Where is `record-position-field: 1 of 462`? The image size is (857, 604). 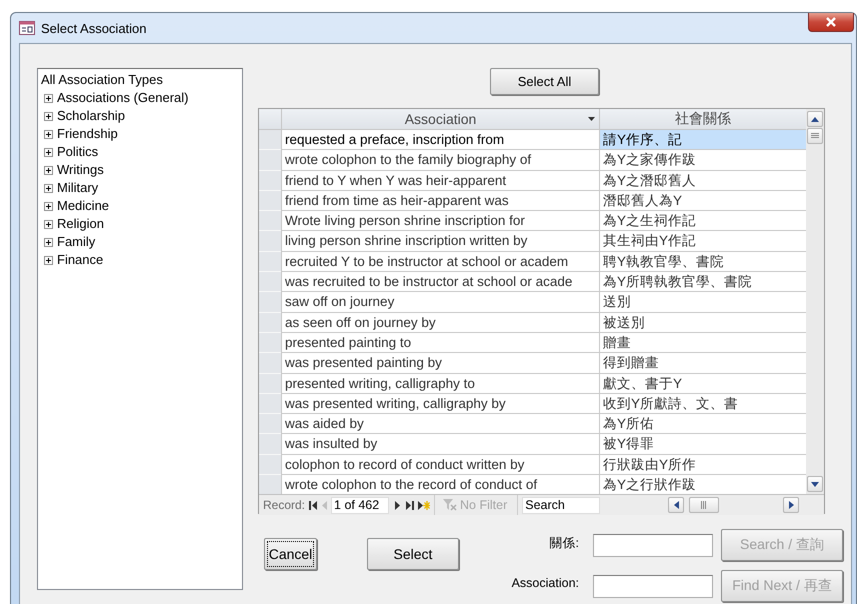 record-position-field: 1 of 462 is located at coordinates (360, 505).